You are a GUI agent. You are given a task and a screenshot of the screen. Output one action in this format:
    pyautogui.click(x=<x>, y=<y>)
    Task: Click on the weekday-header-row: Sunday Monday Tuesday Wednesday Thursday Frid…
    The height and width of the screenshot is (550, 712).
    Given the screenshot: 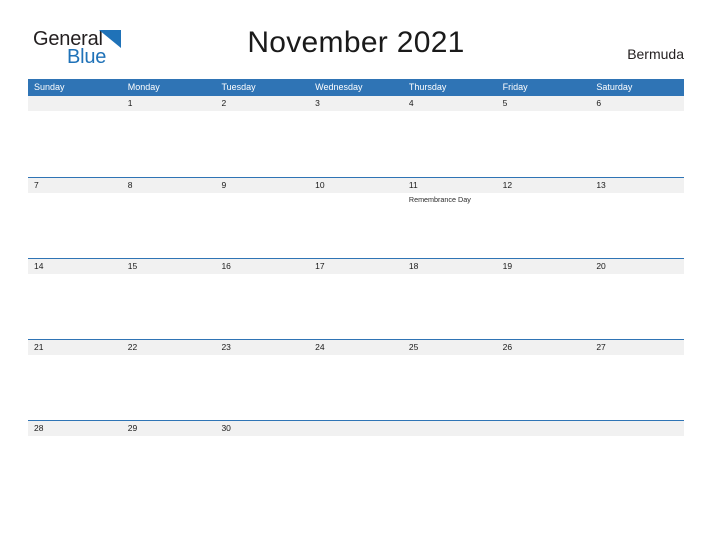 What is the action you would take?
    pyautogui.click(x=356, y=87)
    